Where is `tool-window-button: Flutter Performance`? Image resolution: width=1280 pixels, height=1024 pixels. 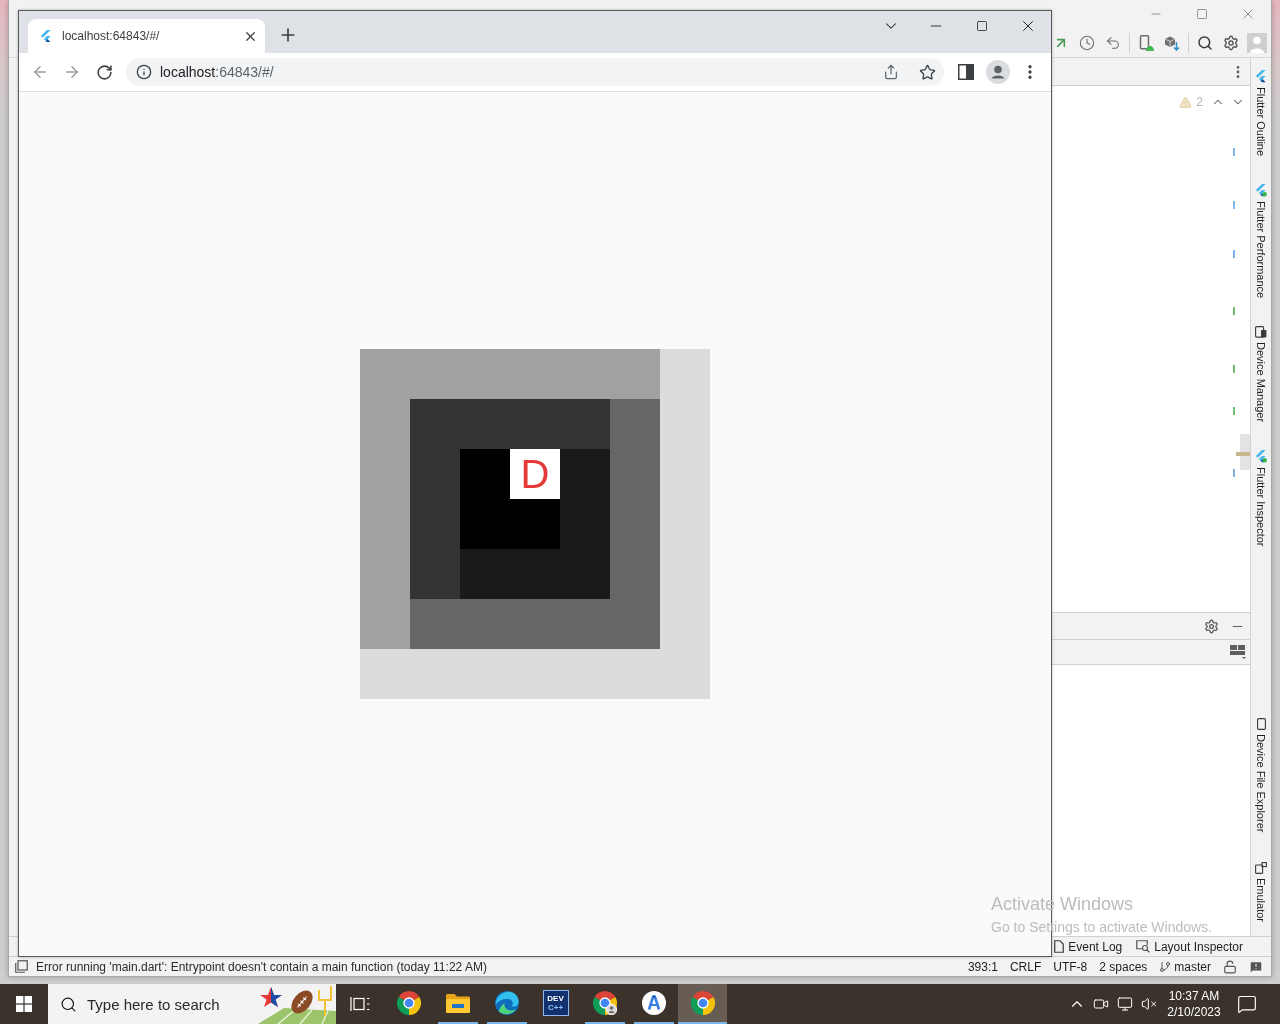
tool-window-button: Flutter Performance is located at coordinates (1261, 241).